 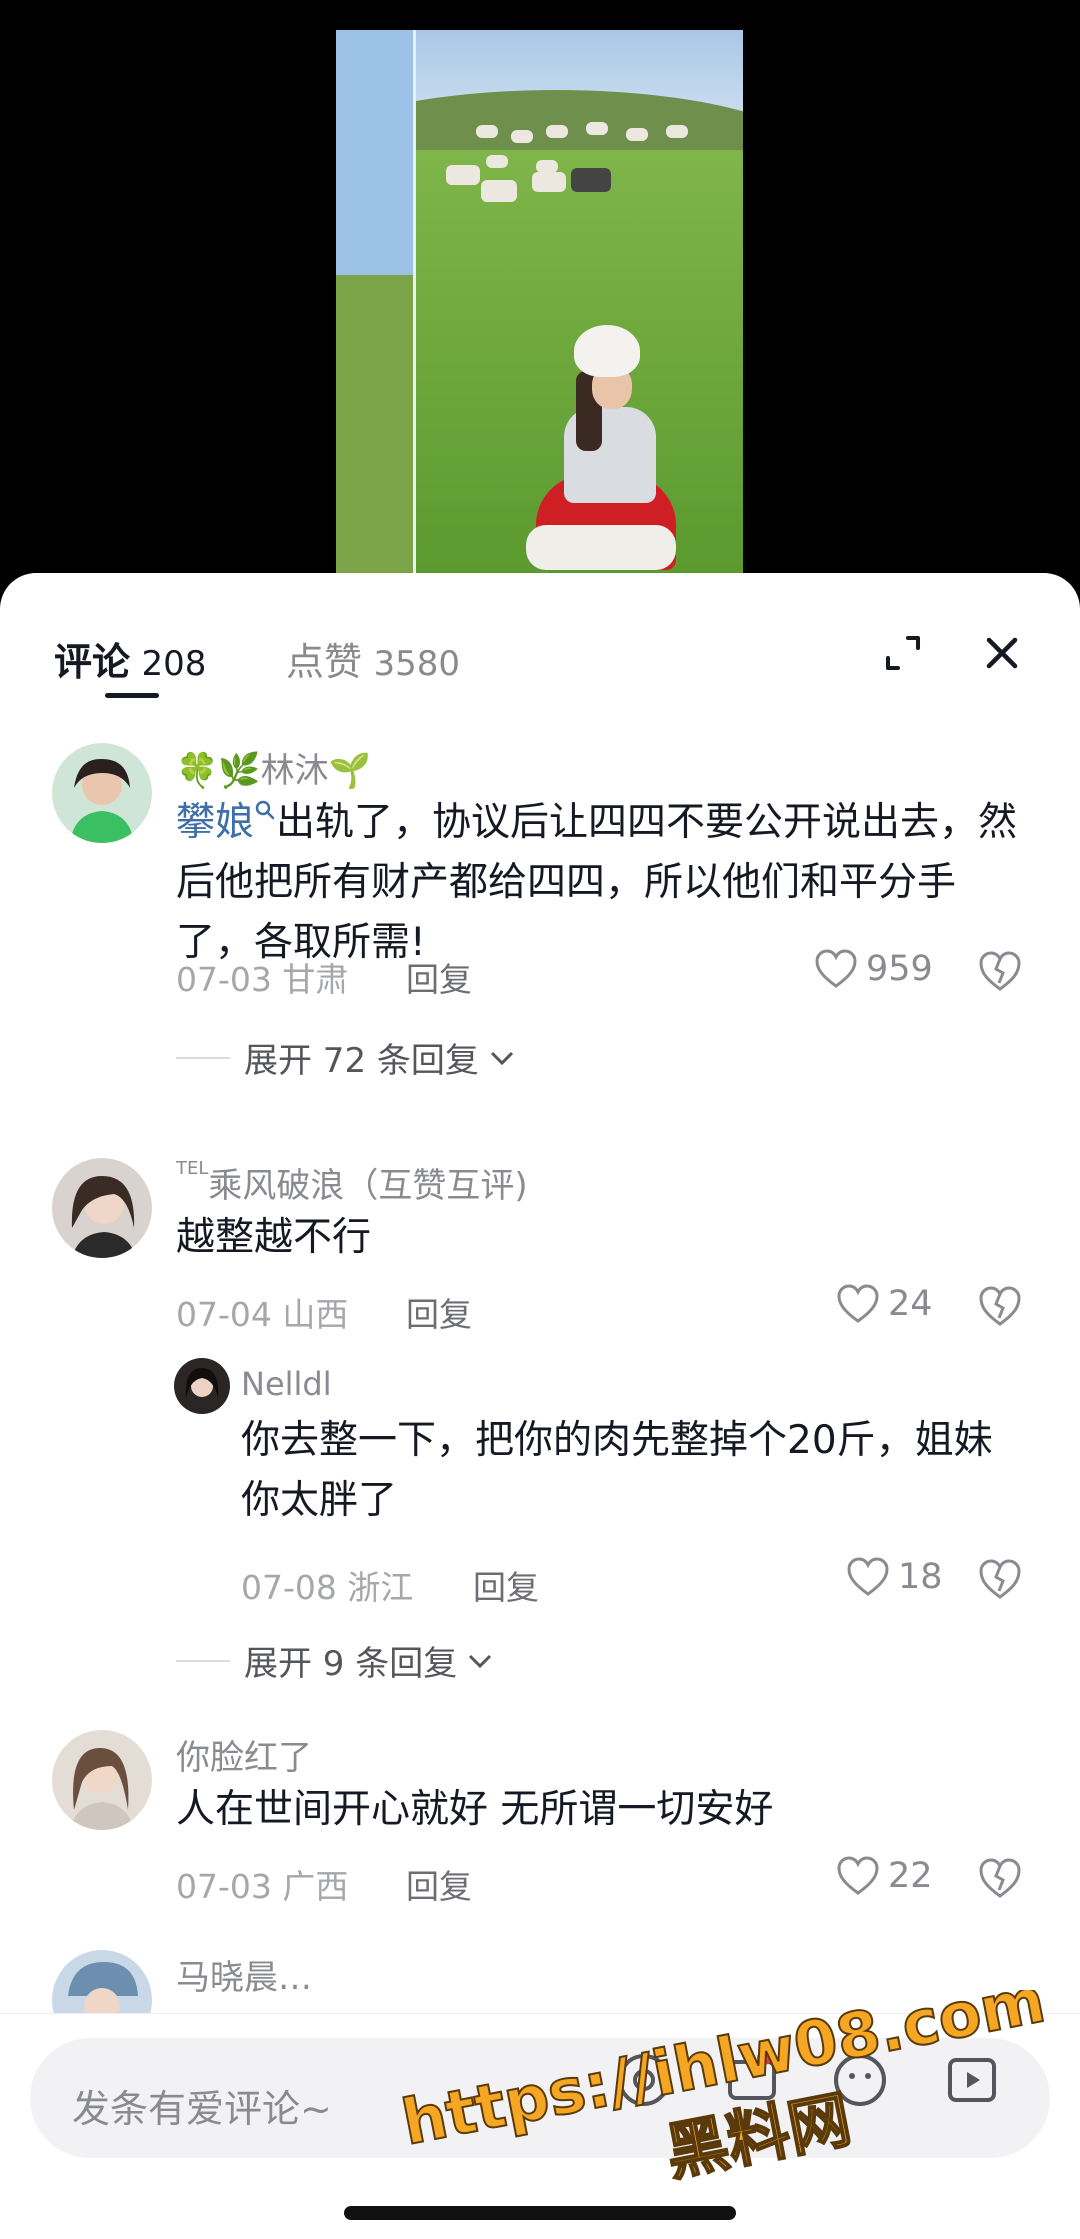 What do you see at coordinates (294, 771) in the screenshot?
I see `comment-username-text: 林沐` at bounding box center [294, 771].